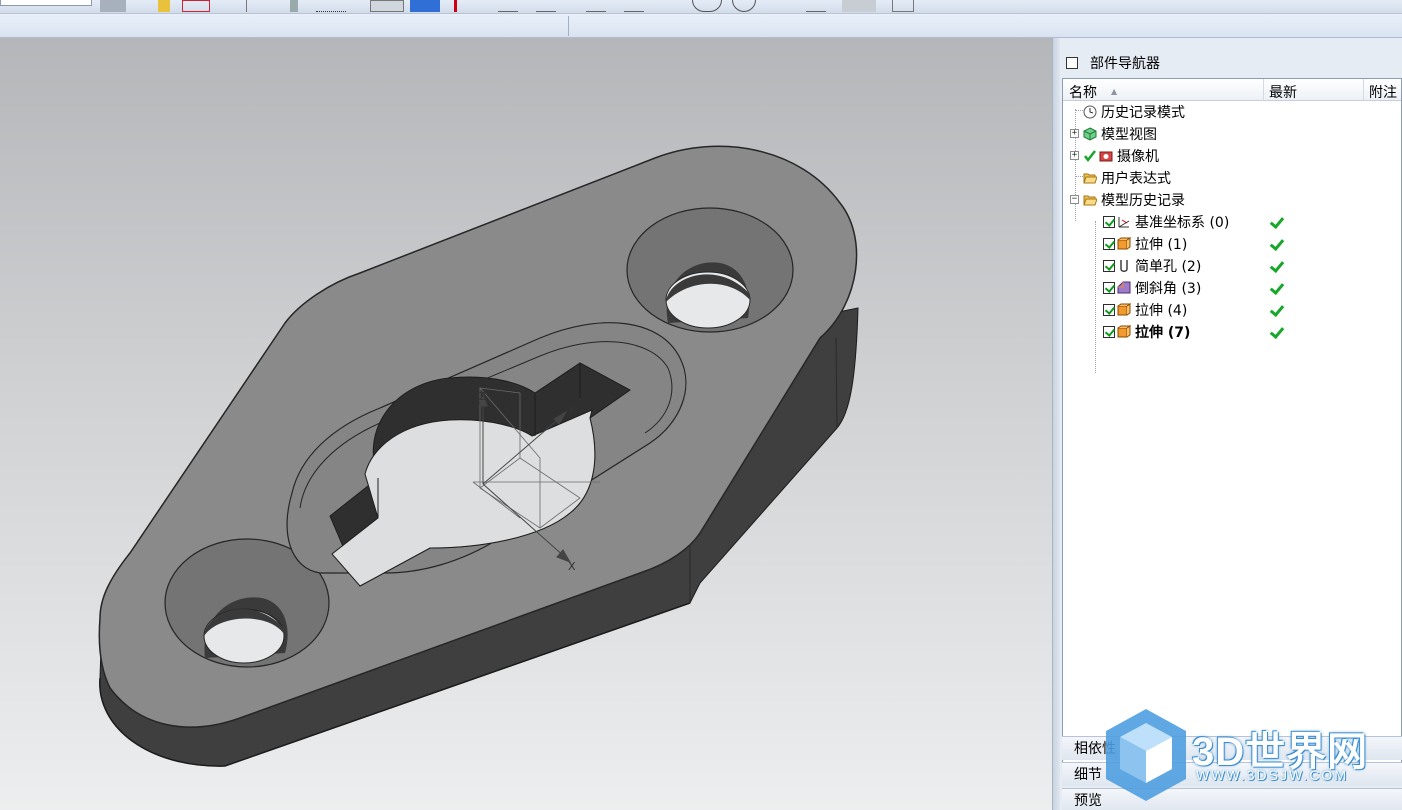 This screenshot has height=810, width=1402. What do you see at coordinates (294, 6) in the screenshot?
I see `toolbar-button-filter` at bounding box center [294, 6].